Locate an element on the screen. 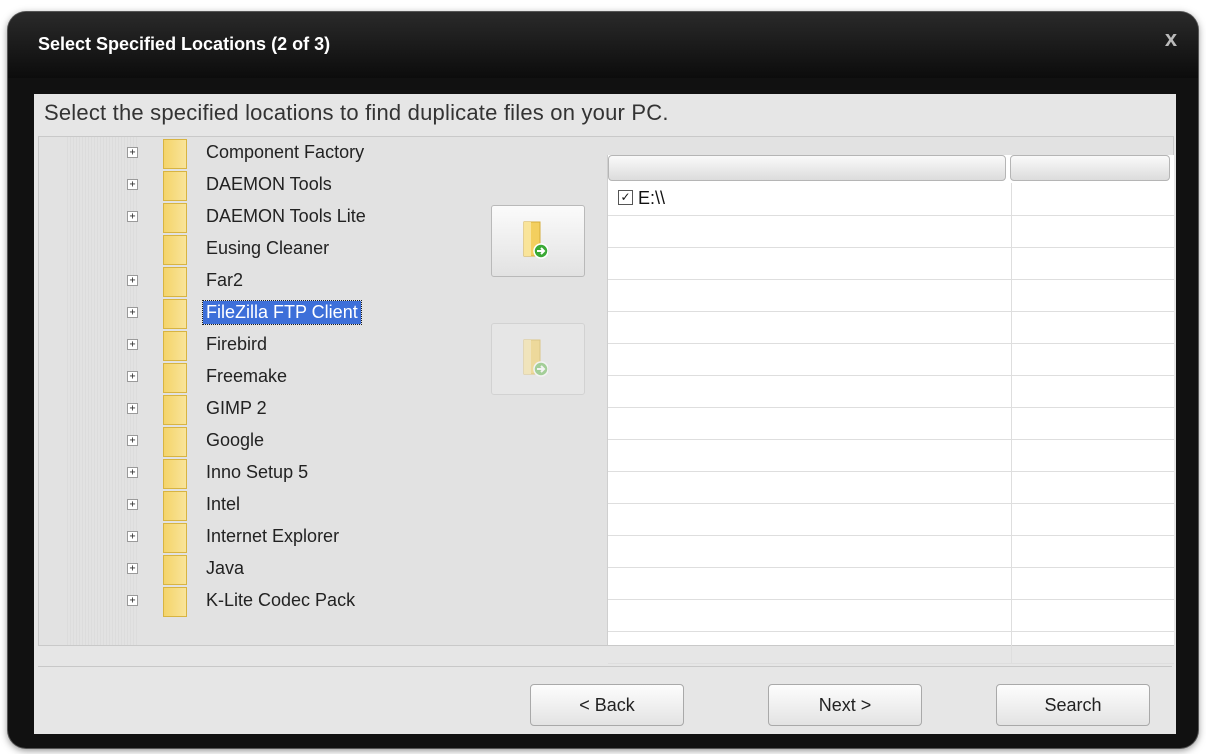 The height and width of the screenshot is (754, 1206). tree-item-label: Eusing Cleaner is located at coordinates (268, 248).